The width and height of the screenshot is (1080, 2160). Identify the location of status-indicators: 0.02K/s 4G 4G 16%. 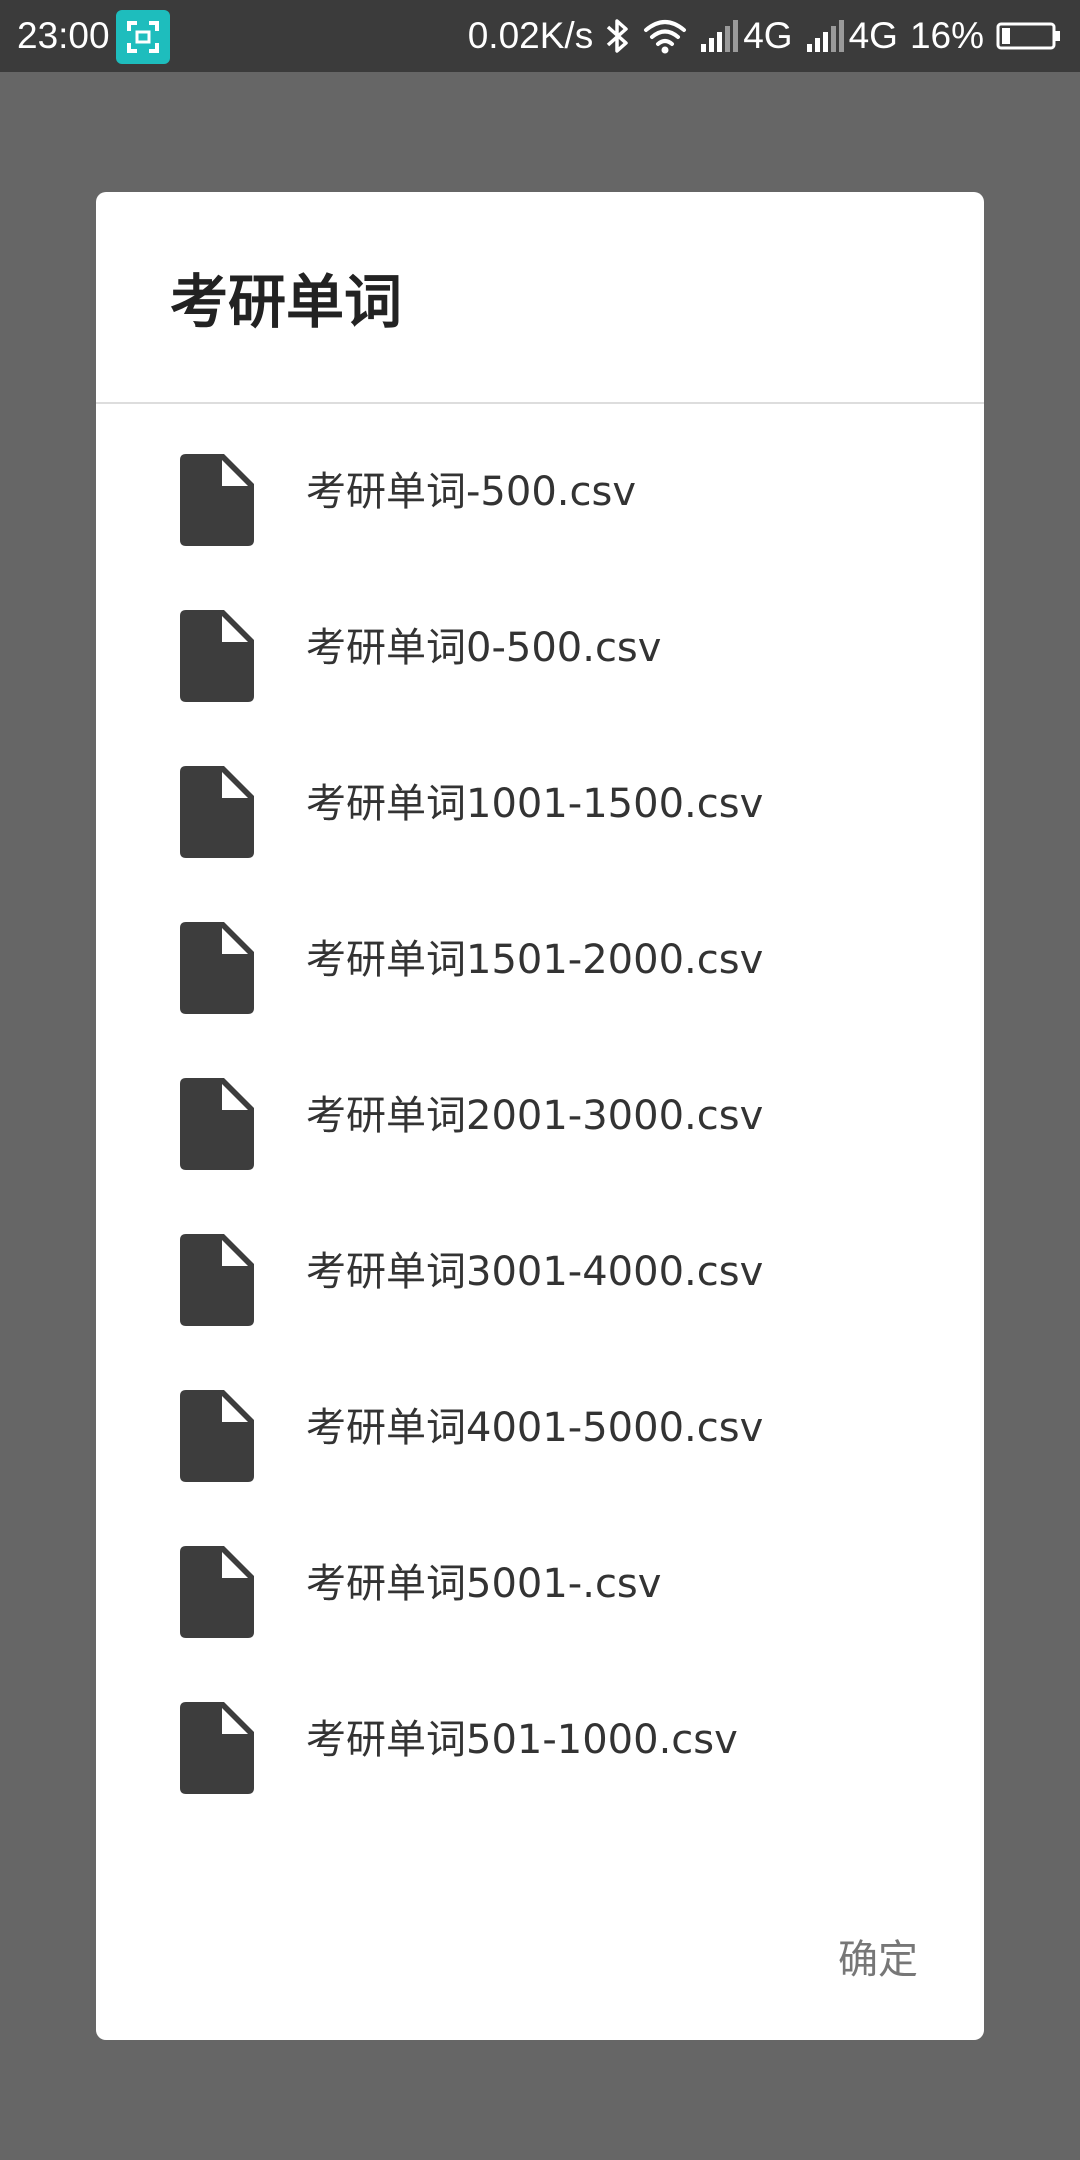
(765, 36).